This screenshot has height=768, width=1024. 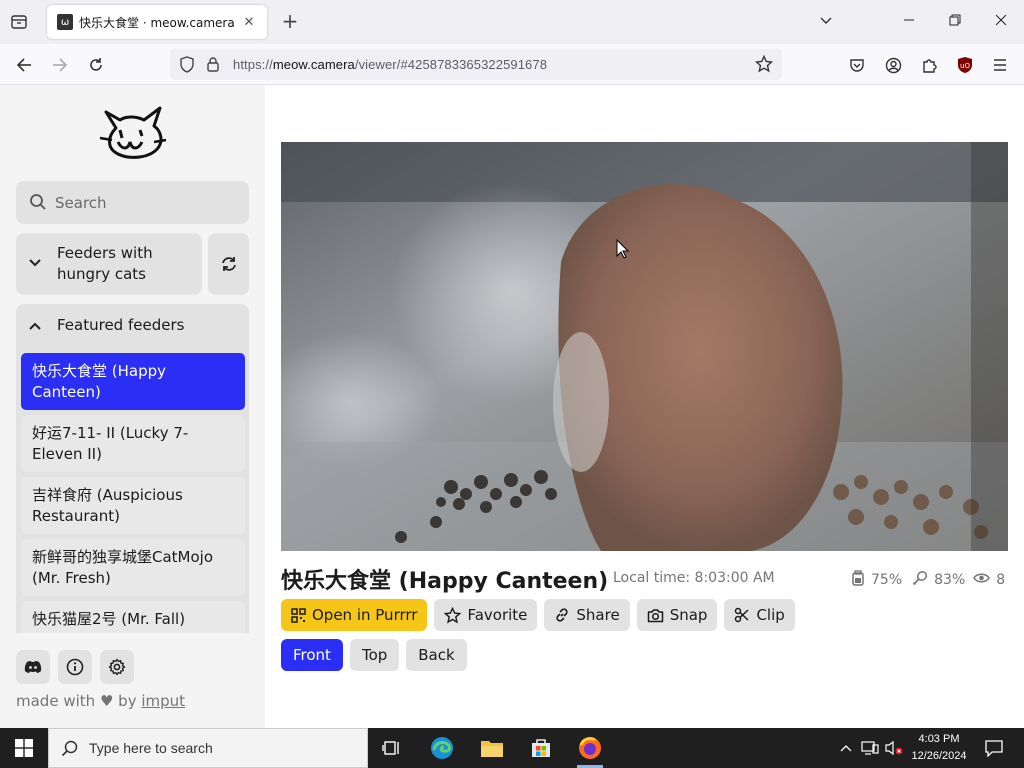 I want to click on camera-view-switcher: Front Top Back, so click(x=377, y=655).